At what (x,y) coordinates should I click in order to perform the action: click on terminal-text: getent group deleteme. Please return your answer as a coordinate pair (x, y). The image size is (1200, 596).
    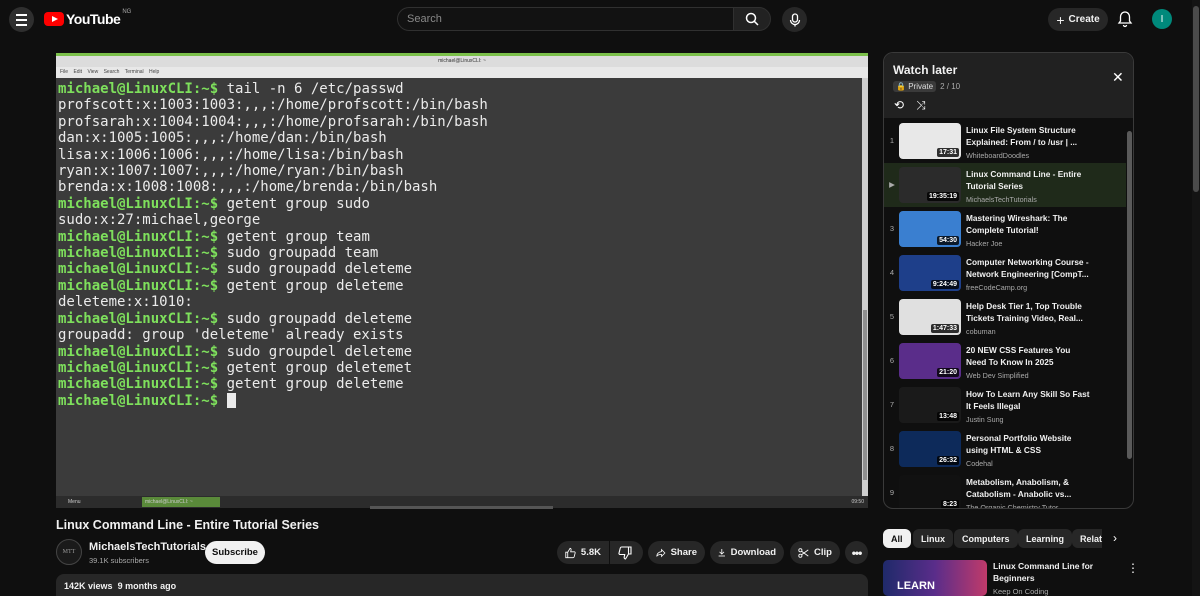
    Looking at the image, I should click on (311, 384).